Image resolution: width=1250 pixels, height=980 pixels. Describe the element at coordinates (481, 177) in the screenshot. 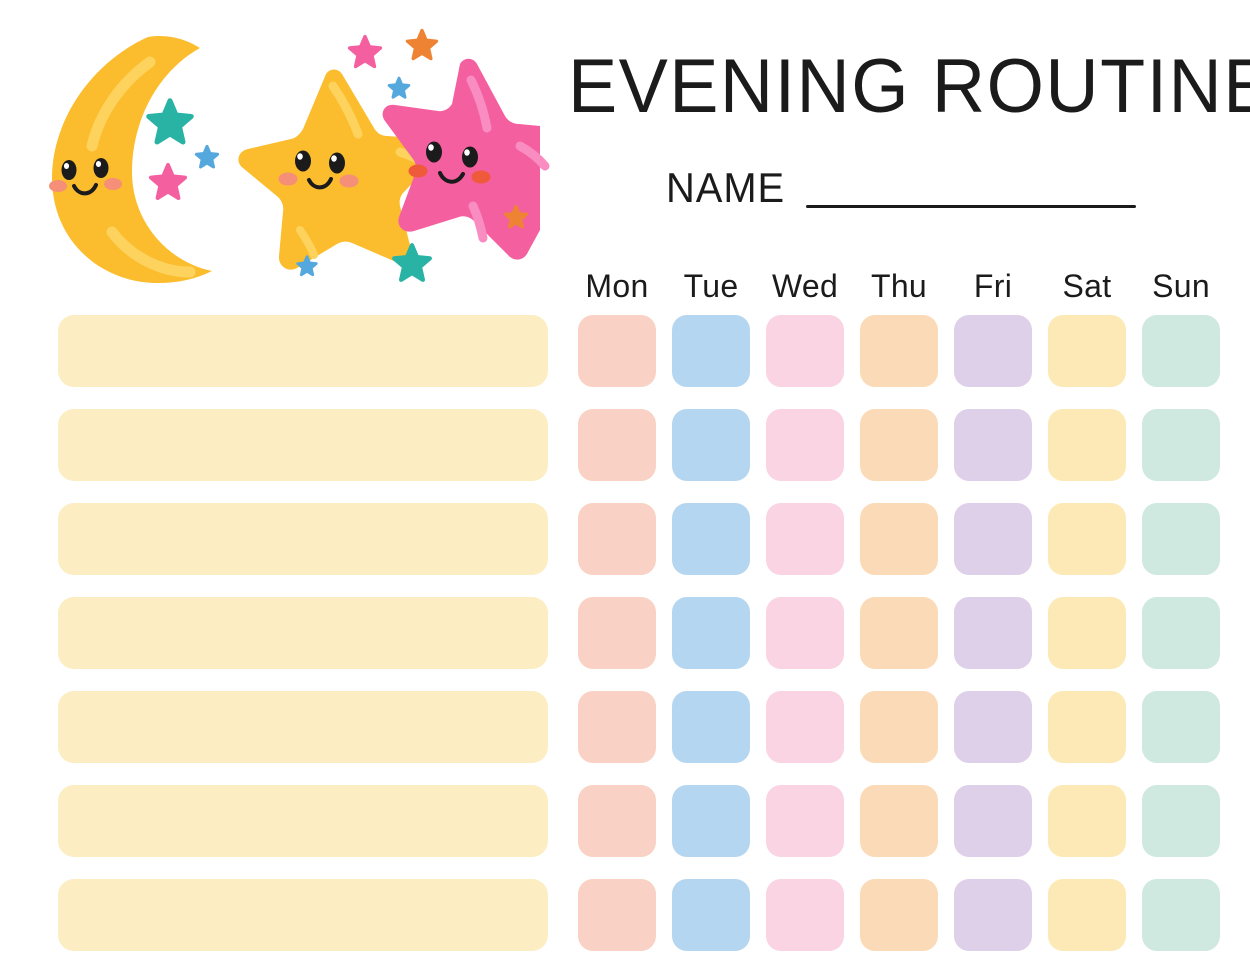

I see `pink-star-blush-right` at that location.